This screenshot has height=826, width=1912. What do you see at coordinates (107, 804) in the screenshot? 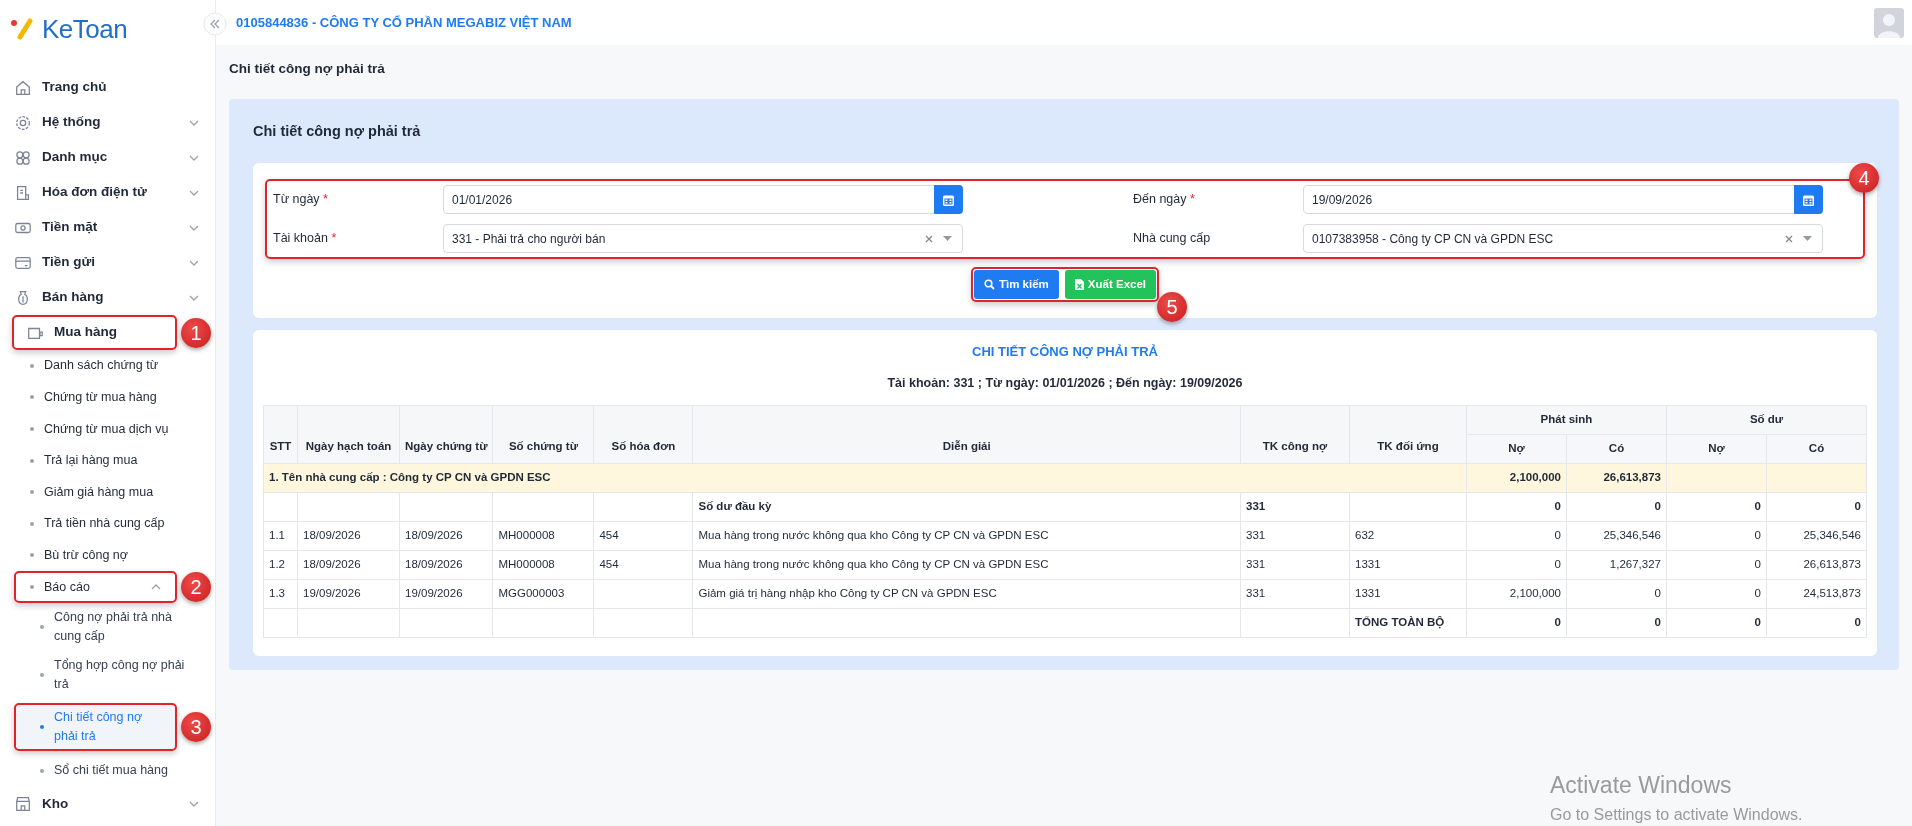
I see `sidebar-item: Kho` at bounding box center [107, 804].